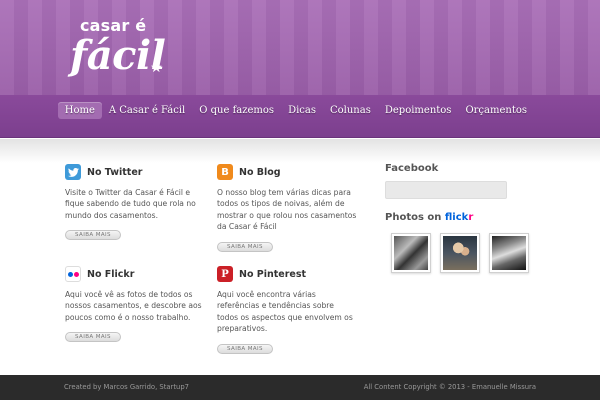  I want to click on facebook-title: Facebook, so click(412, 168).